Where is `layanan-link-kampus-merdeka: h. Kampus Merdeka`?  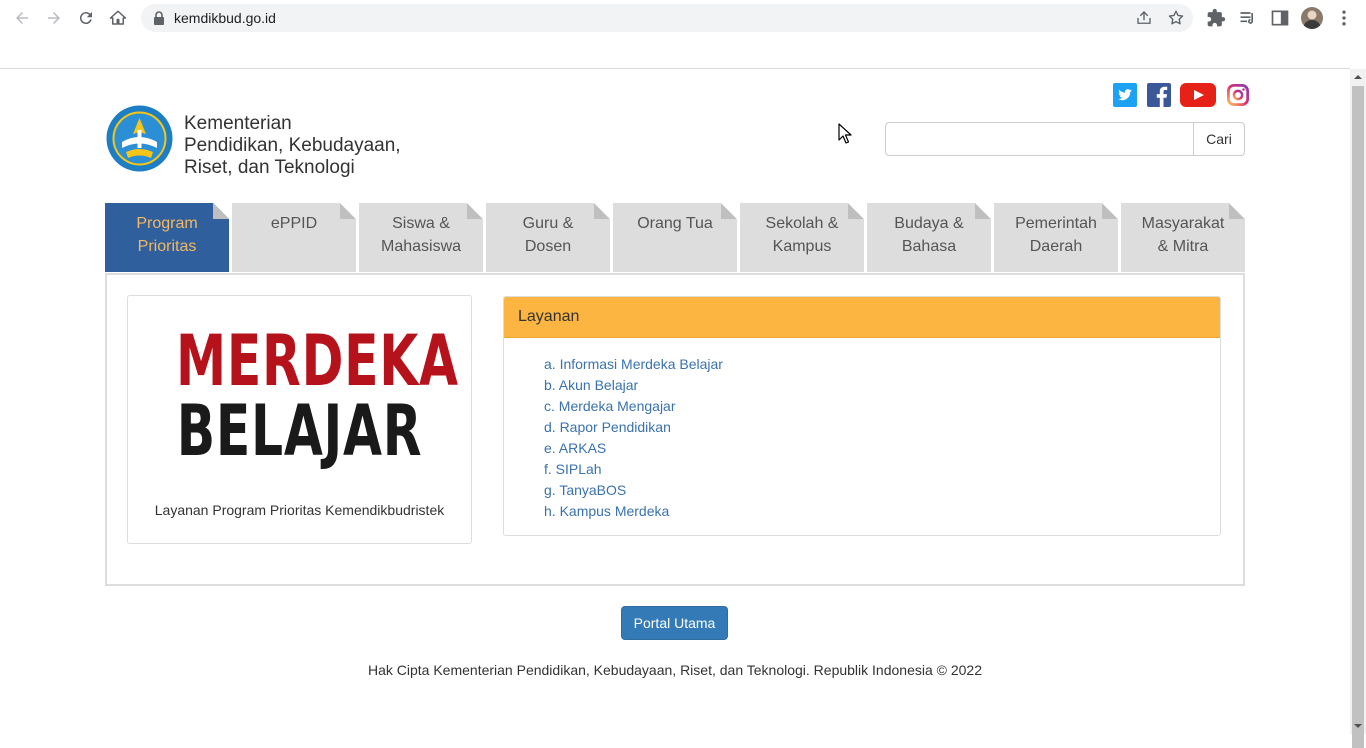 layanan-link-kampus-merdeka: h. Kampus Merdeka is located at coordinates (882, 511).